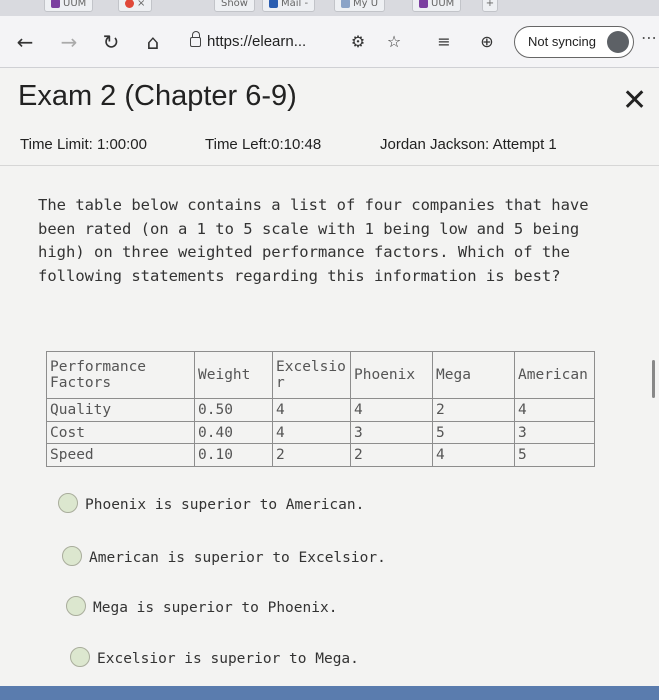 This screenshot has height=700, width=659. What do you see at coordinates (490, 6) in the screenshot?
I see `new-tab-button: +` at bounding box center [490, 6].